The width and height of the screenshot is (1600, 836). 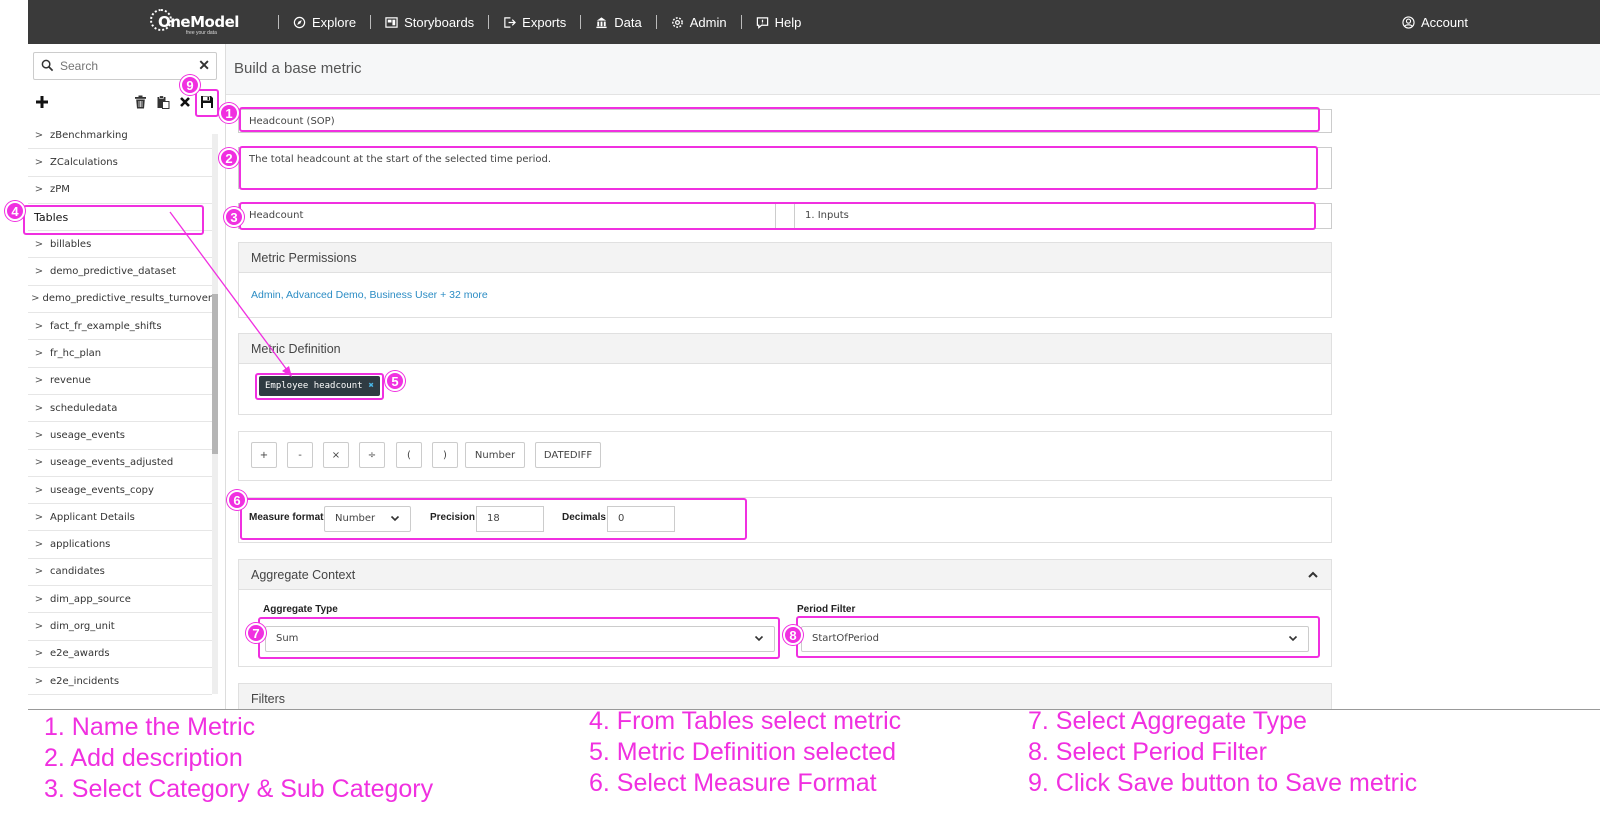 I want to click on onemodel-logo: OneModel free your data, so click(x=194, y=22).